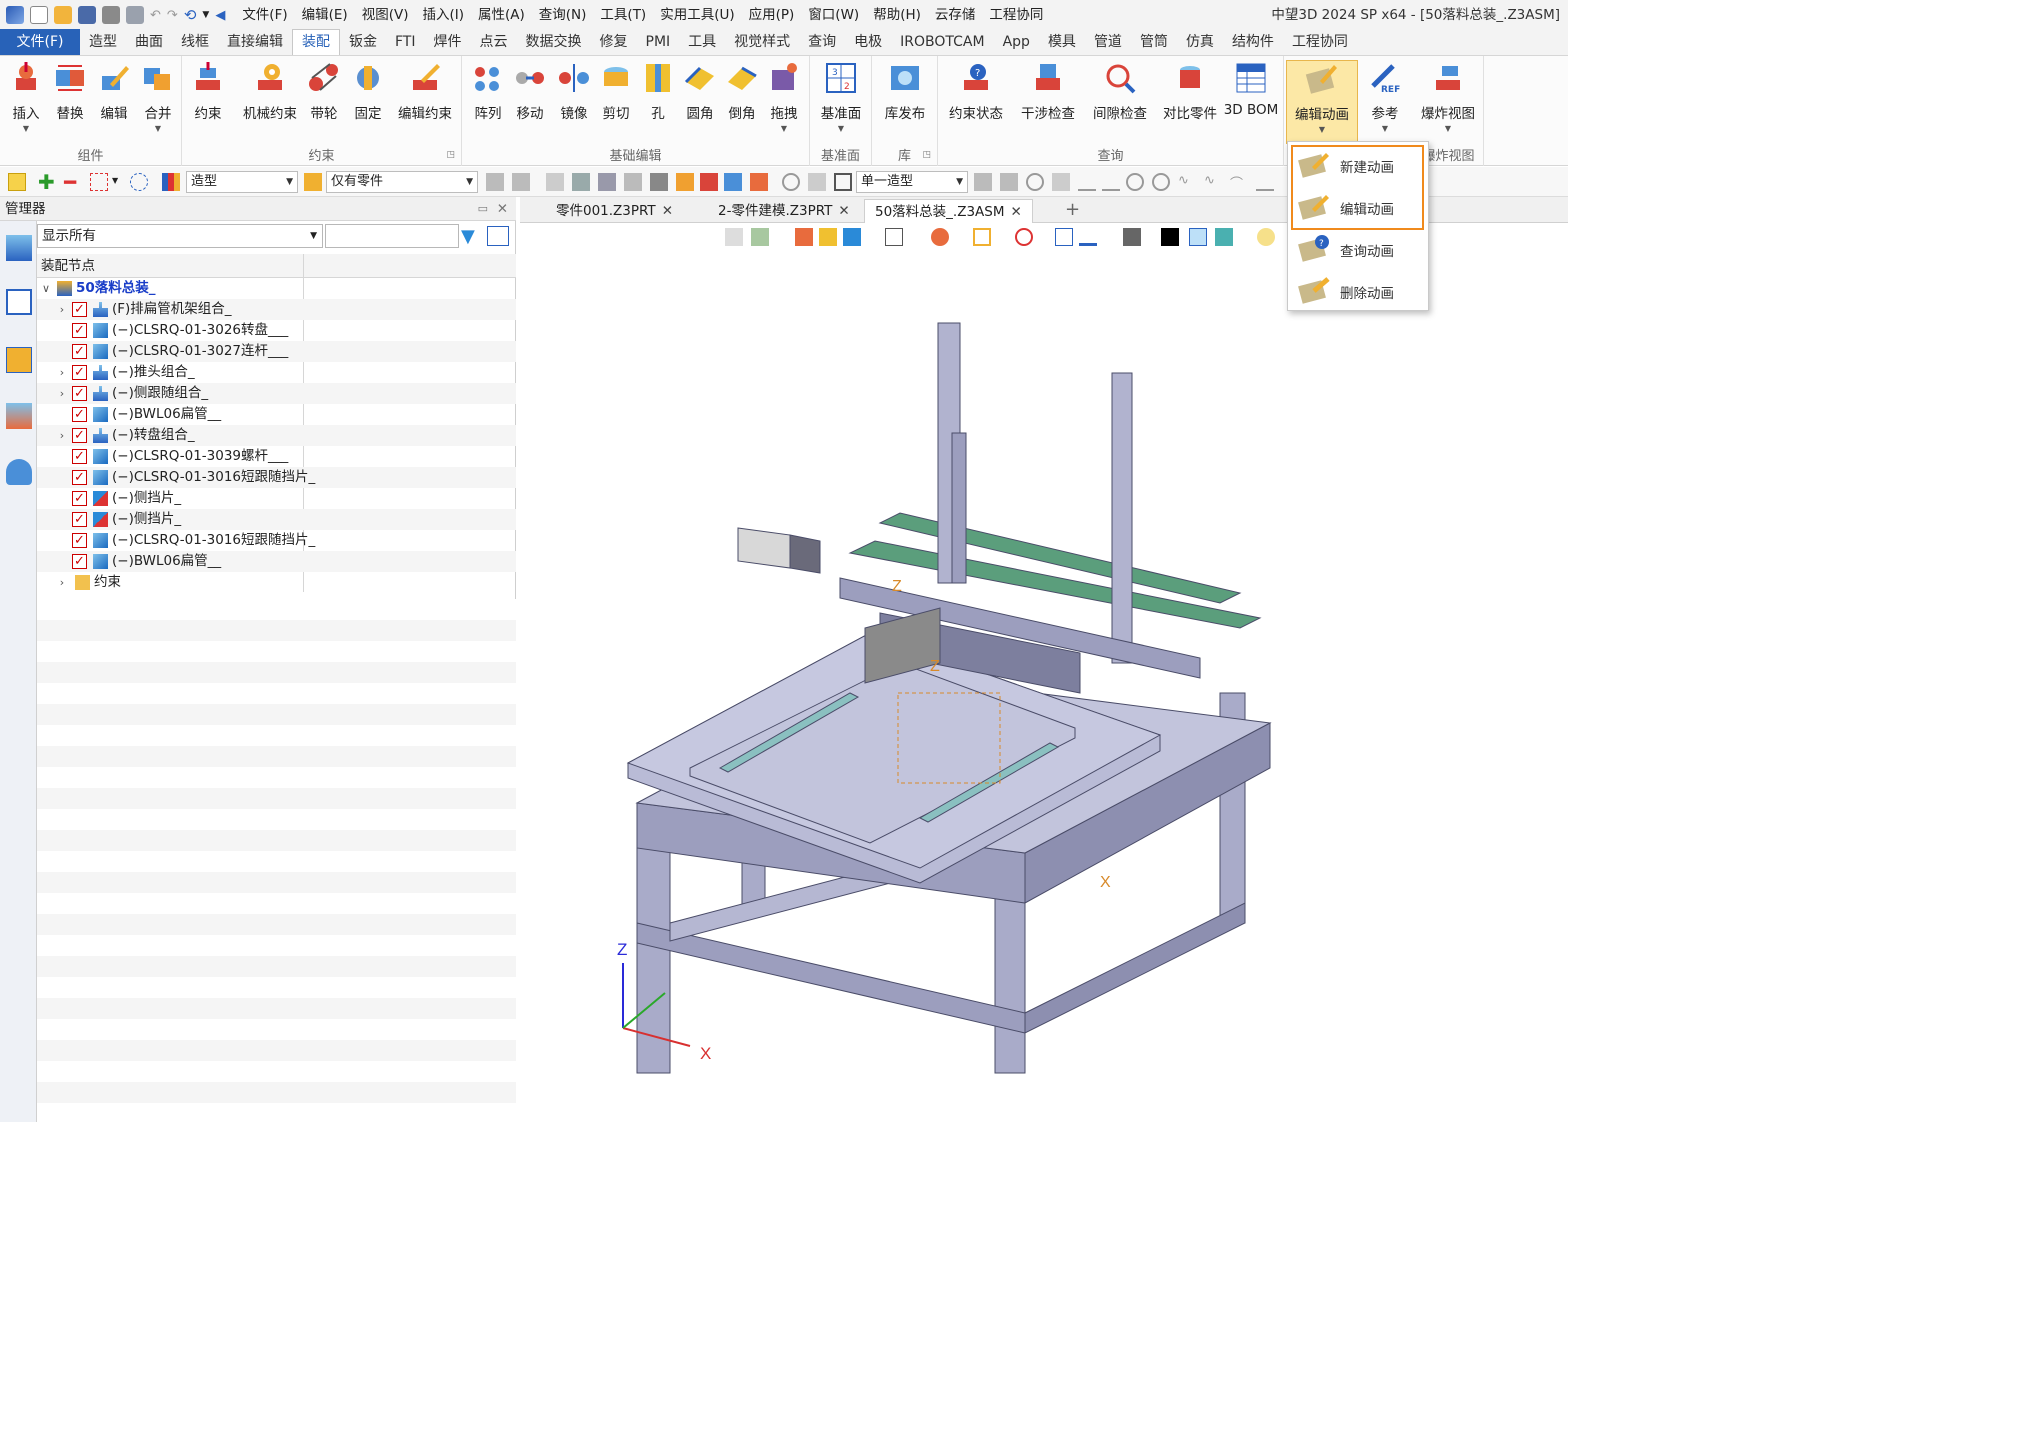  I want to click on menu-item-delete-animation: 删除动画, so click(1359, 291).